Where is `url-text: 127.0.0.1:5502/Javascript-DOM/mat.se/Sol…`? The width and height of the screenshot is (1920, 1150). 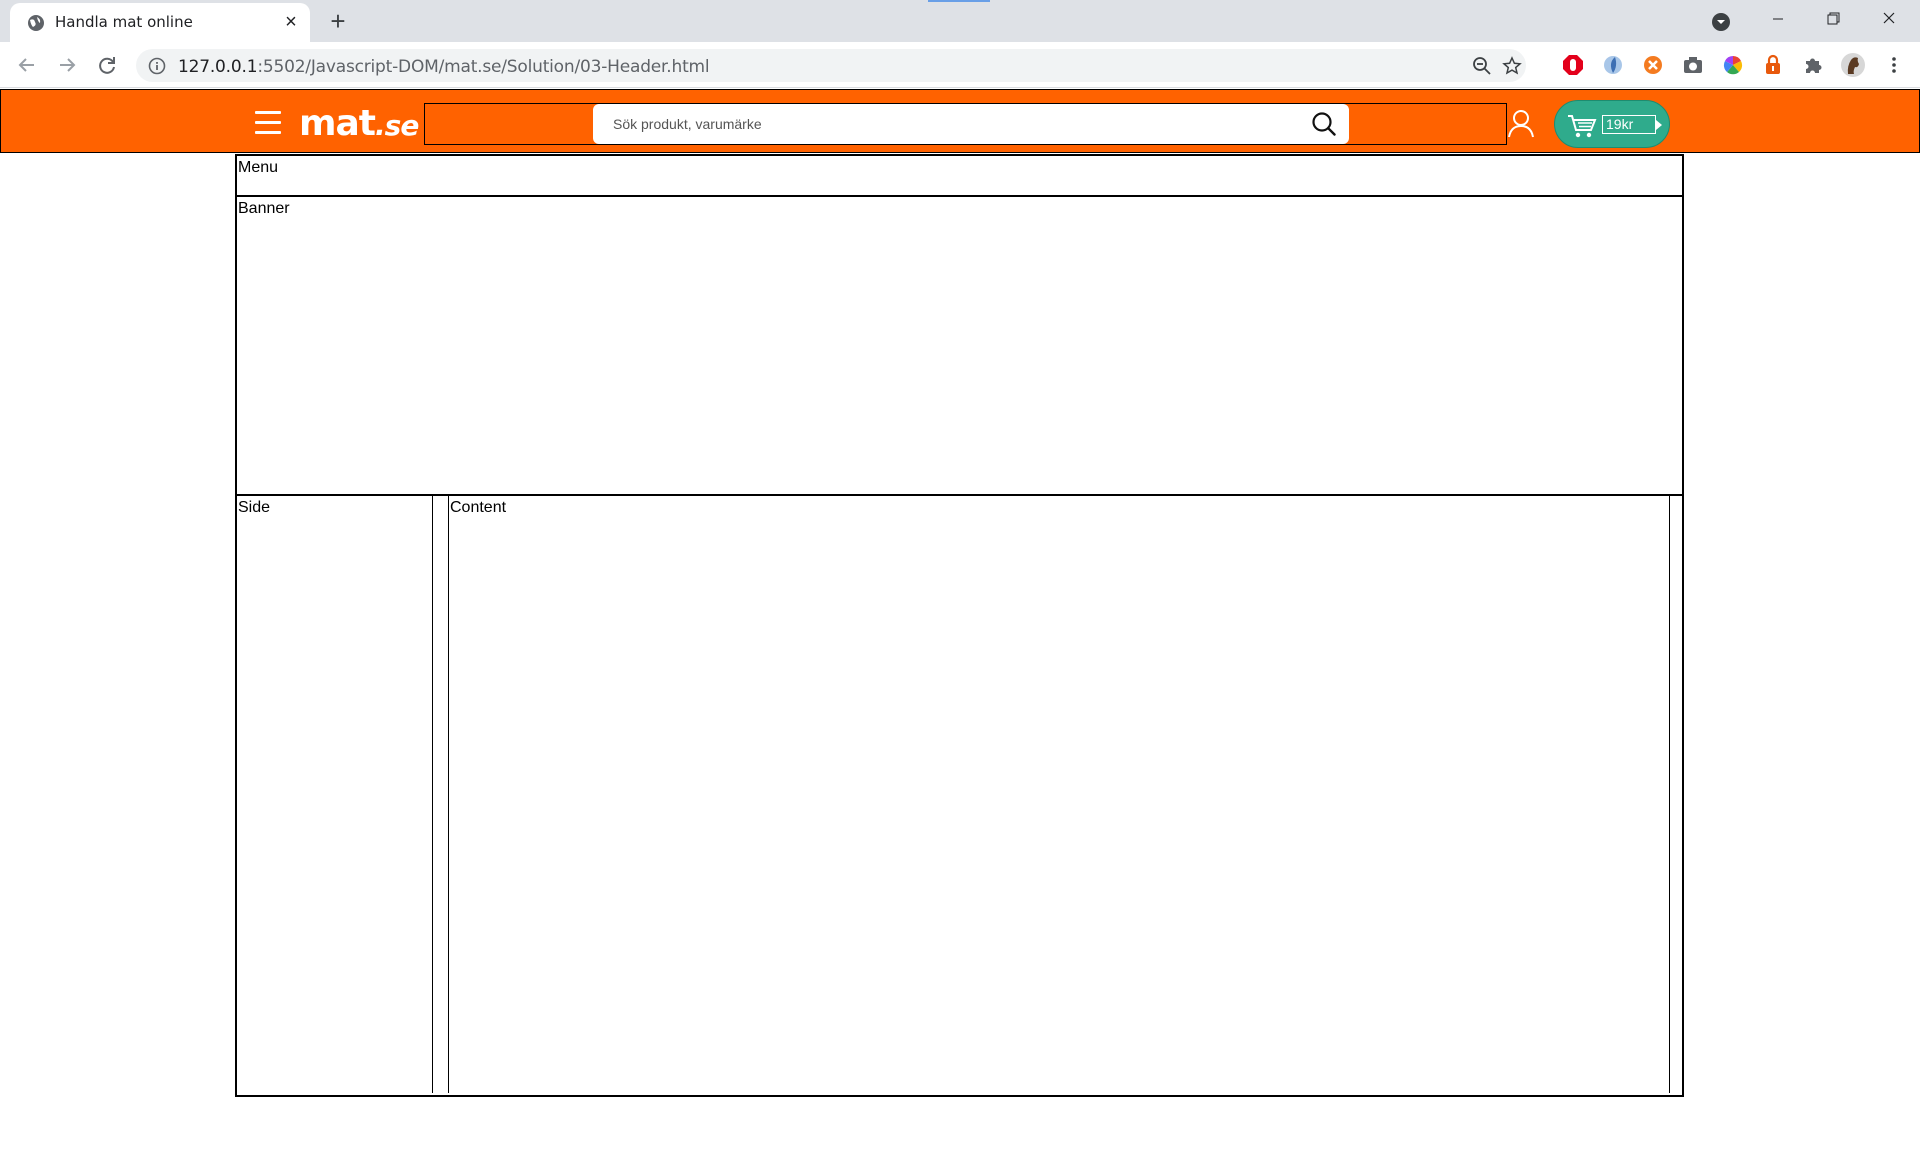 url-text: 127.0.0.1:5502/Javascript-DOM/mat.se/Sol… is located at coordinates (444, 67).